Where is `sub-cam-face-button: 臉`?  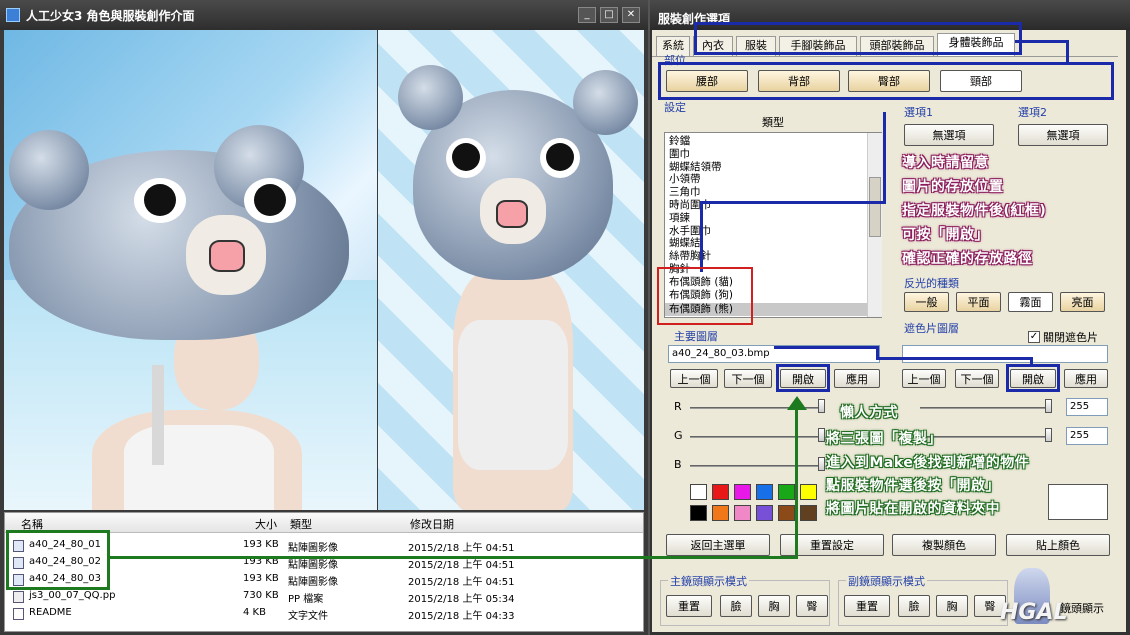
sub-cam-face-button: 臉 is located at coordinates (914, 606).